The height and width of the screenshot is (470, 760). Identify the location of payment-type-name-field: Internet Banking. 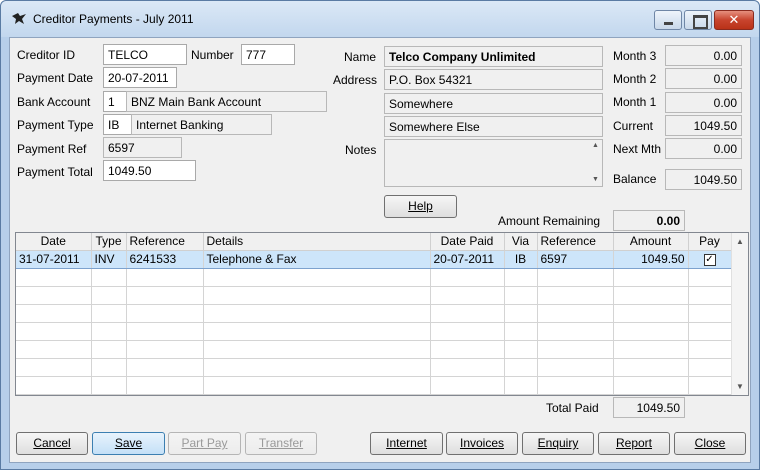
(201, 124).